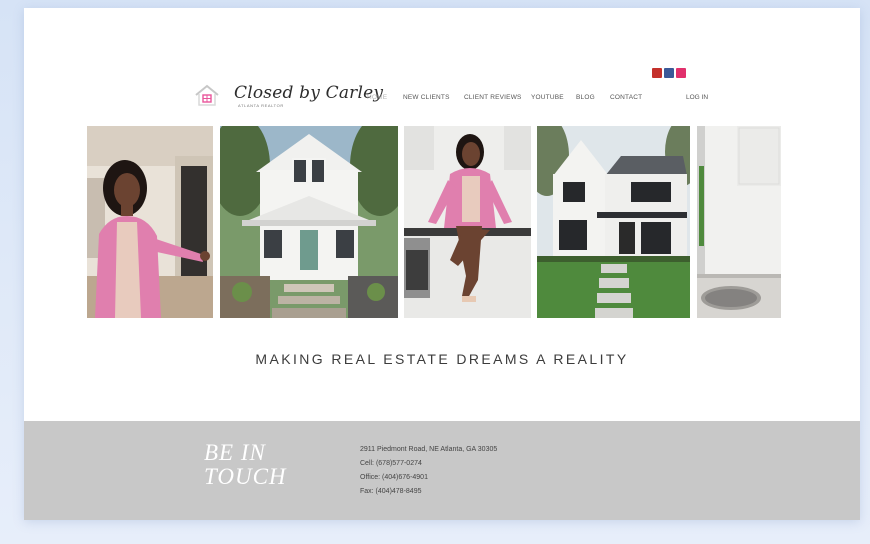 The image size is (870, 544). What do you see at coordinates (442, 359) in the screenshot?
I see `hero-tagline: MAKING REAL ESTATE DREAMS A REALITY` at bounding box center [442, 359].